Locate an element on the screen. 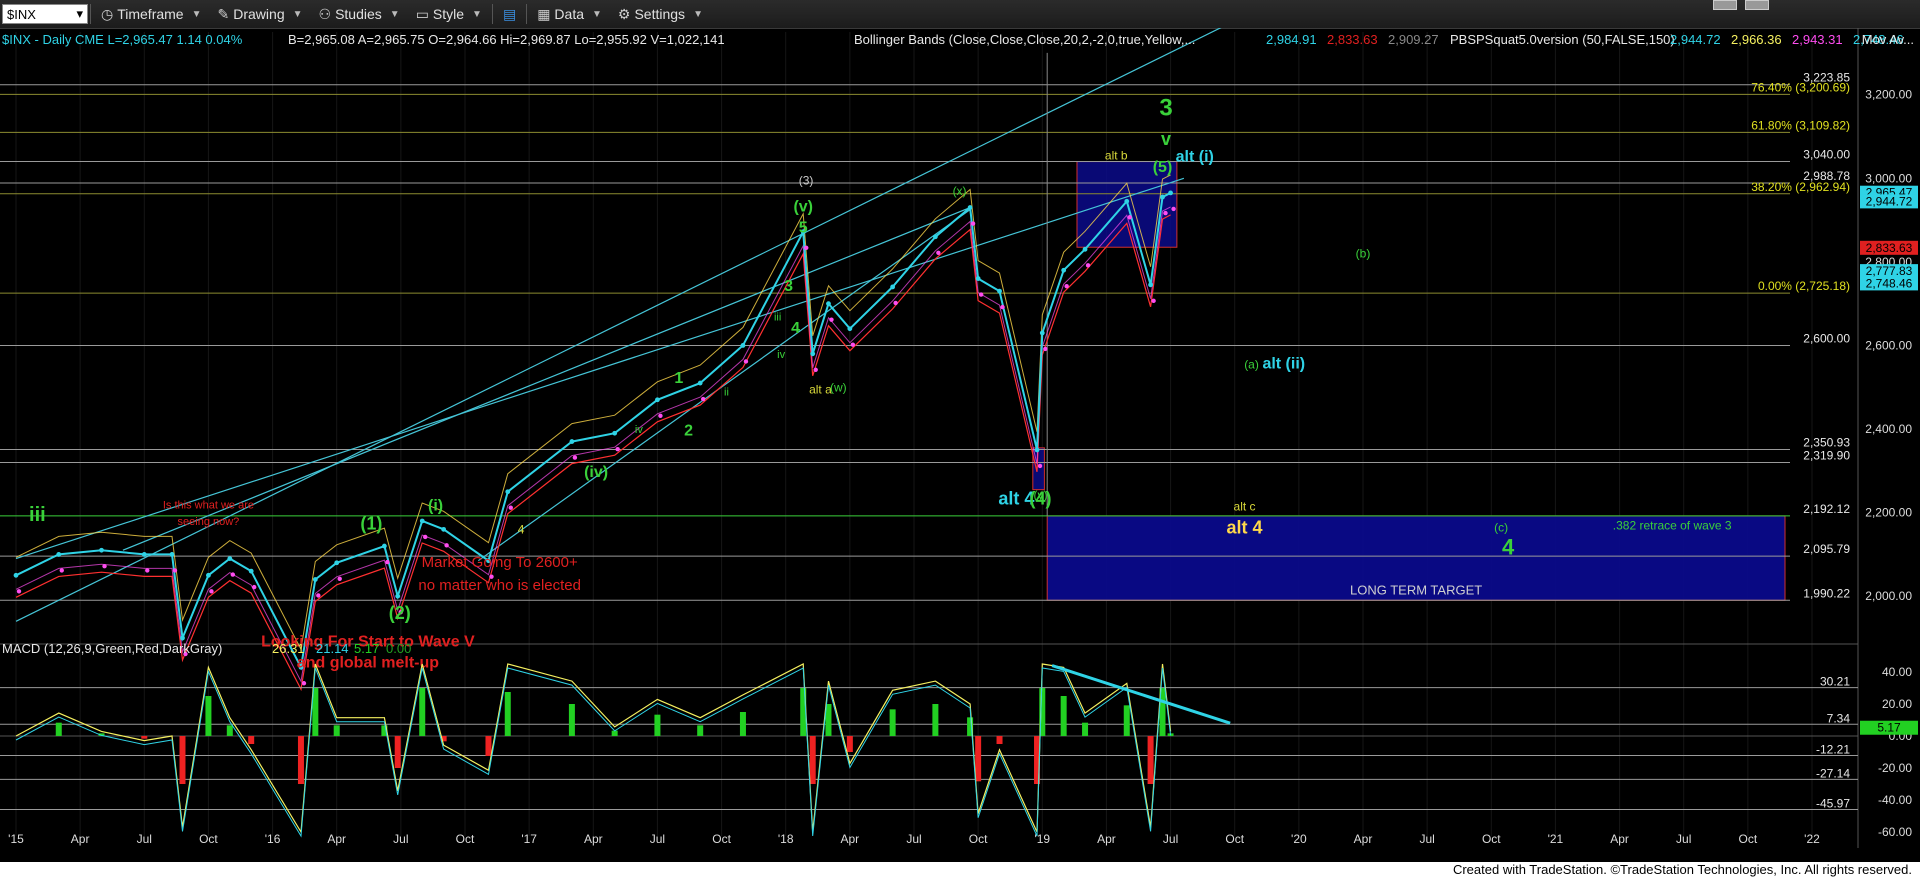 The width and height of the screenshot is (1920, 878). window-close-button is located at coordinates (1757, 5).